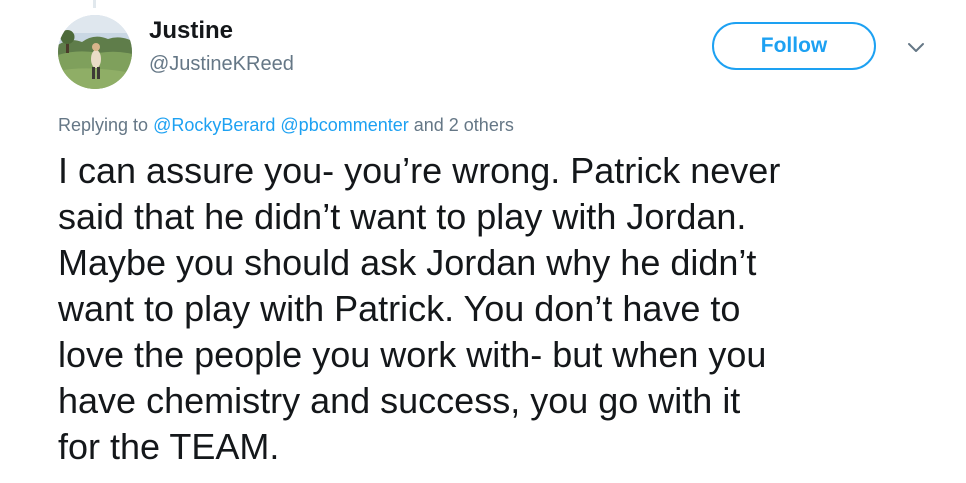  What do you see at coordinates (463, 125) in the screenshot?
I see `replying-to-others: and 2 others` at bounding box center [463, 125].